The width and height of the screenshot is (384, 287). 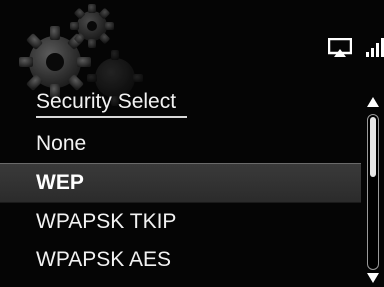 I want to click on scrollbar-thumb, so click(x=373, y=147).